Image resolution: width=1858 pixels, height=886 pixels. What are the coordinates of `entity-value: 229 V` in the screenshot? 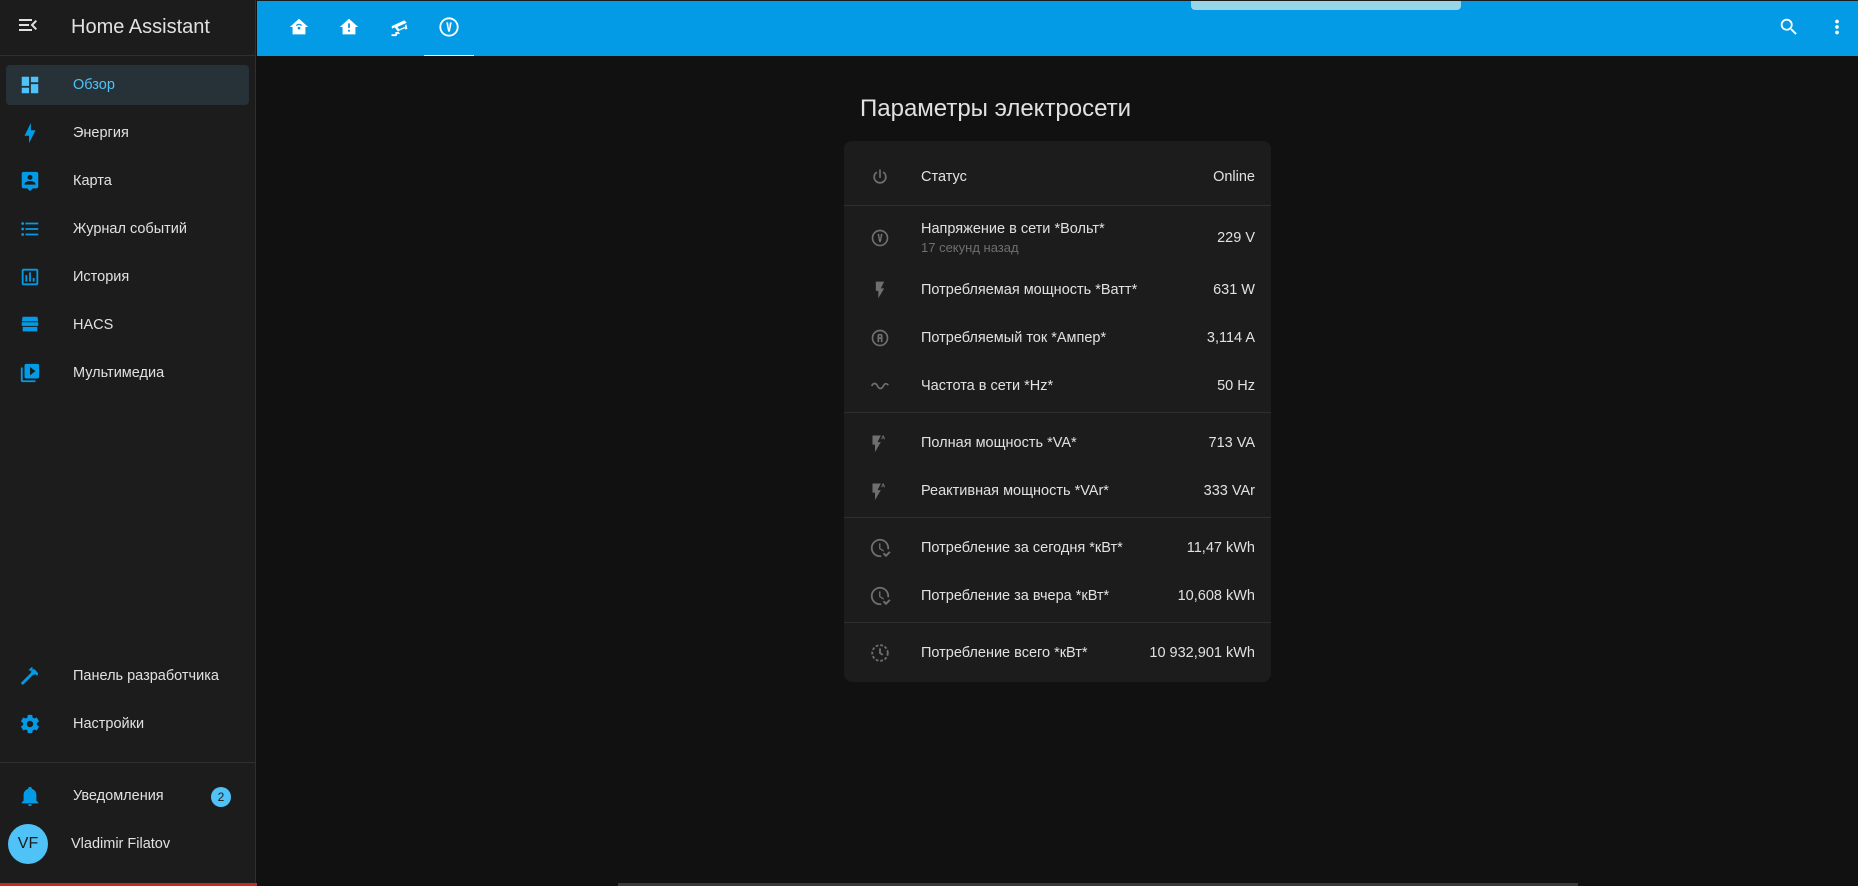 It's located at (1236, 238).